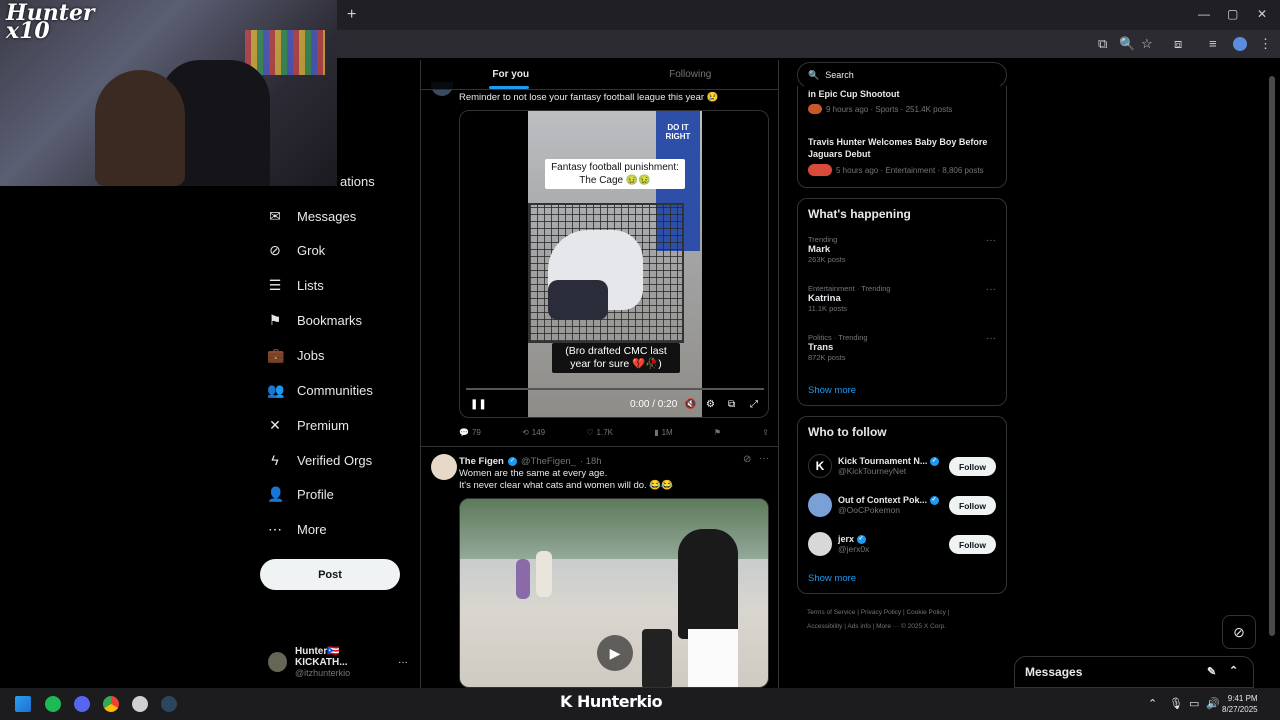 Image resolution: width=1280 pixels, height=720 pixels. I want to click on network-icon: ▭, so click(1194, 703).